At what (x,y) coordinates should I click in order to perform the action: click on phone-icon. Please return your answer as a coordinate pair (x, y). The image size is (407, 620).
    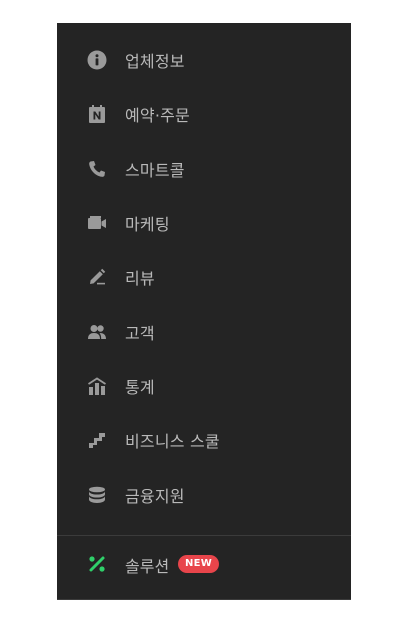
    Looking at the image, I should click on (97, 169).